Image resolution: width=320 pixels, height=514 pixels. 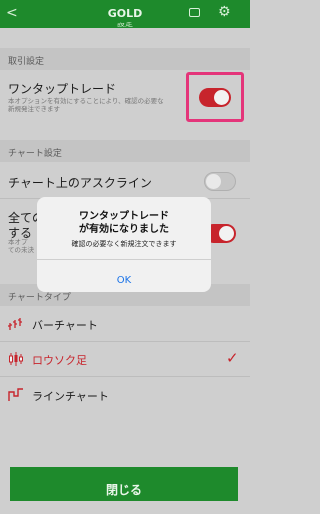 I want to click on dialog-ok-button: OK, so click(x=124, y=276).